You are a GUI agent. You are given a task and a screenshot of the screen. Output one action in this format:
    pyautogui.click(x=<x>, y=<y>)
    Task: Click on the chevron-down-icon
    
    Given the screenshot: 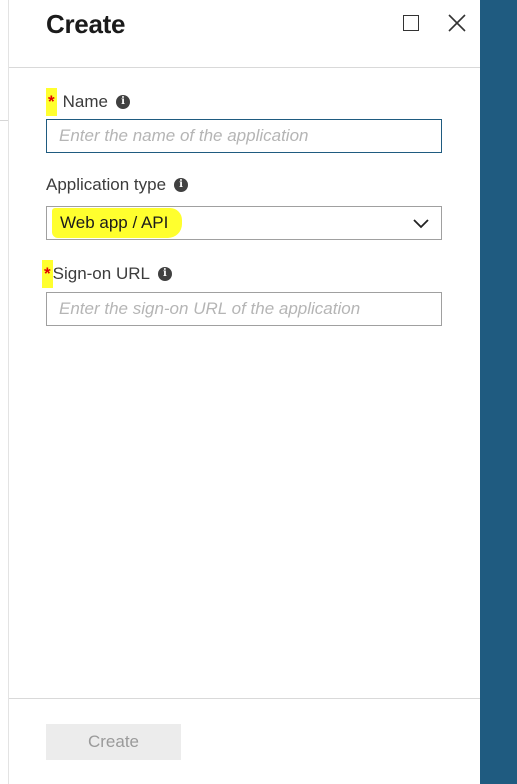 What is the action you would take?
    pyautogui.click(x=421, y=224)
    